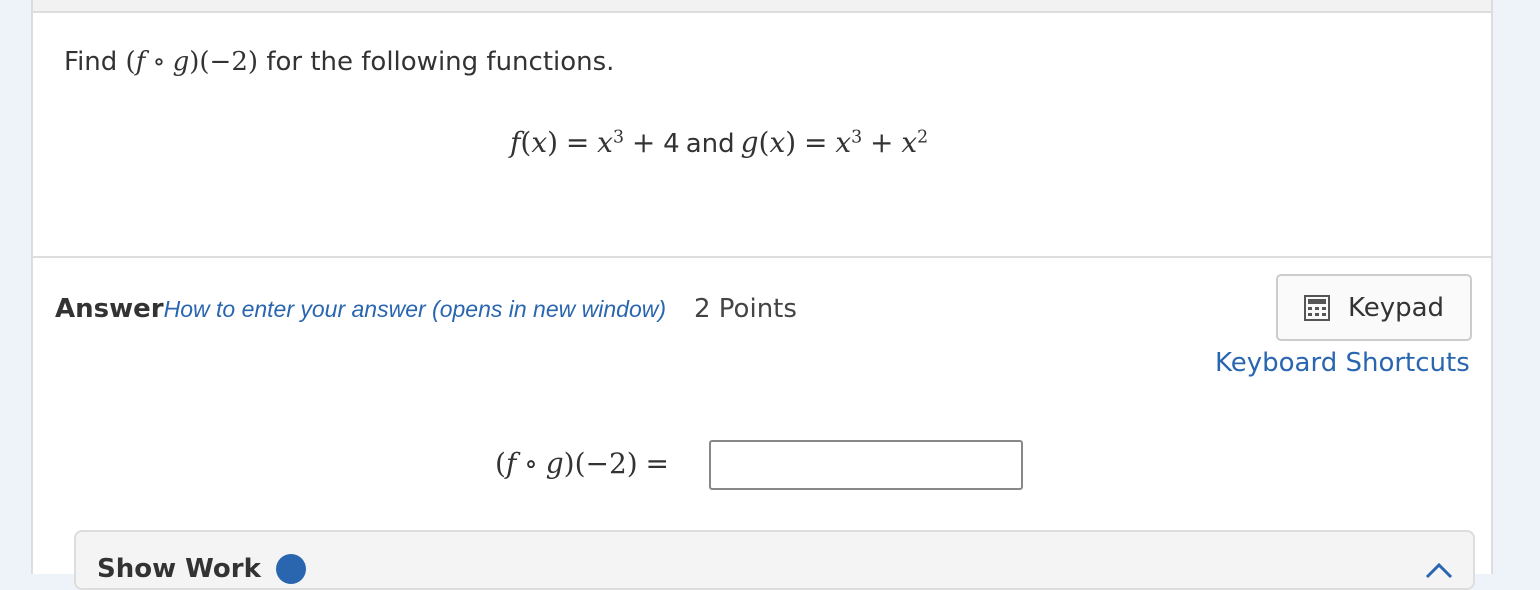 This screenshot has width=1540, height=590. What do you see at coordinates (582, 463) in the screenshot?
I see `answer-equation-label: (f ∘ g)(−2) =` at bounding box center [582, 463].